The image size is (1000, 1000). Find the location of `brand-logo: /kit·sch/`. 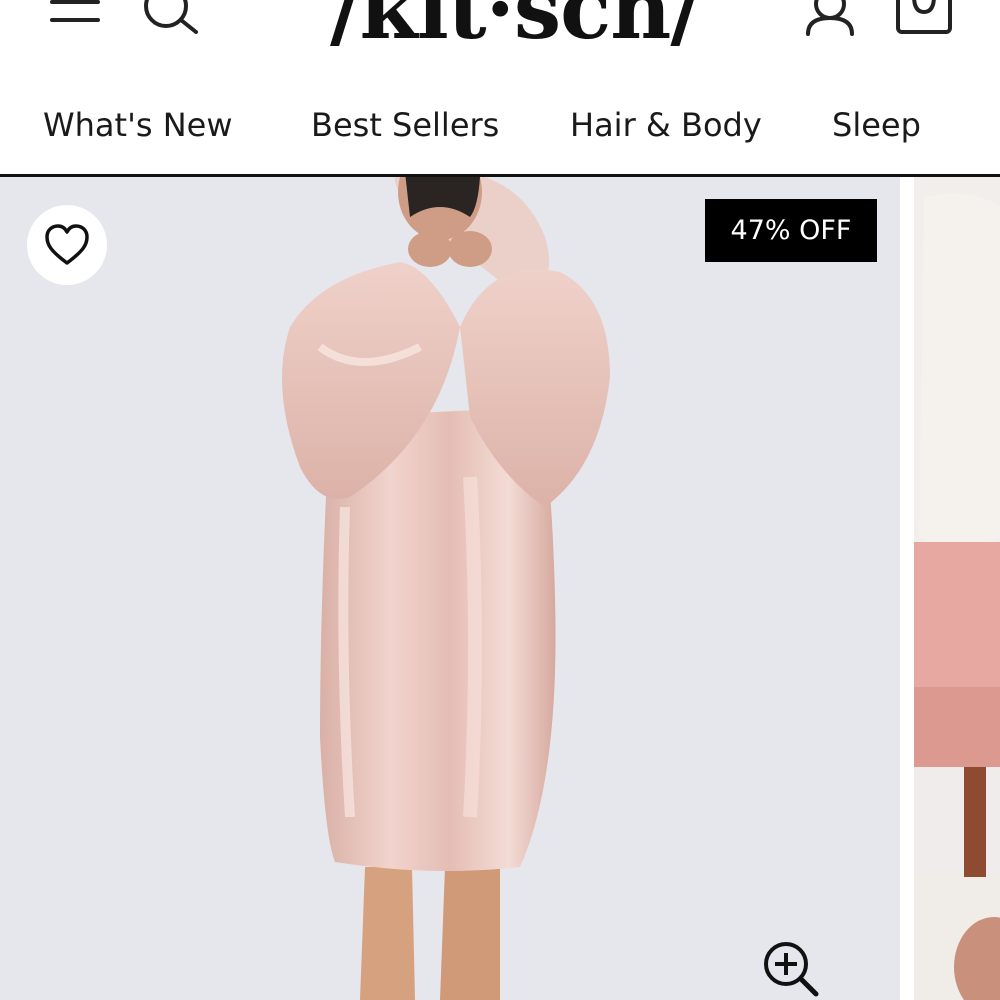

brand-logo: /kit·sch/ is located at coordinates (515, 27).